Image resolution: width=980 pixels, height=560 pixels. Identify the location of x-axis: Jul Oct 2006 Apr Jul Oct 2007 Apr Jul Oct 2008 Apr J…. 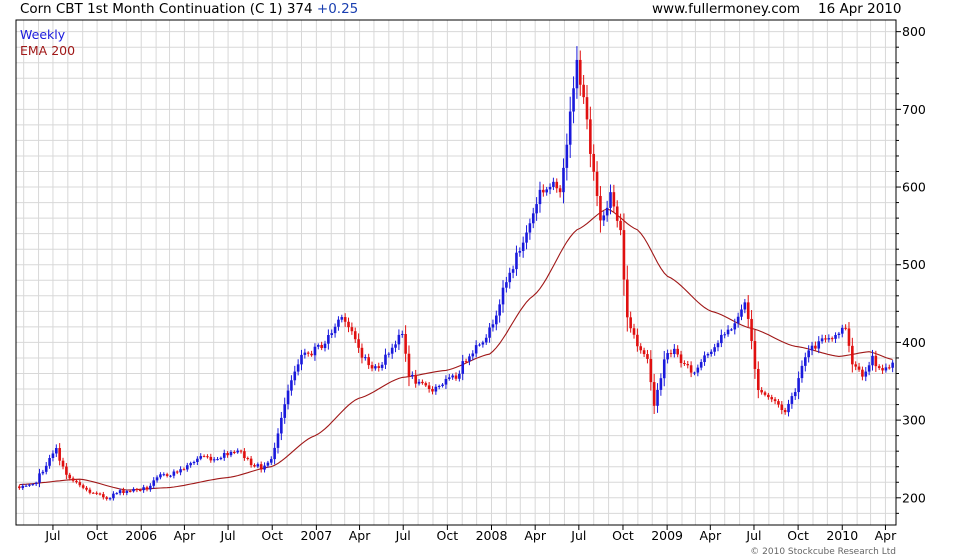
(470, 534).